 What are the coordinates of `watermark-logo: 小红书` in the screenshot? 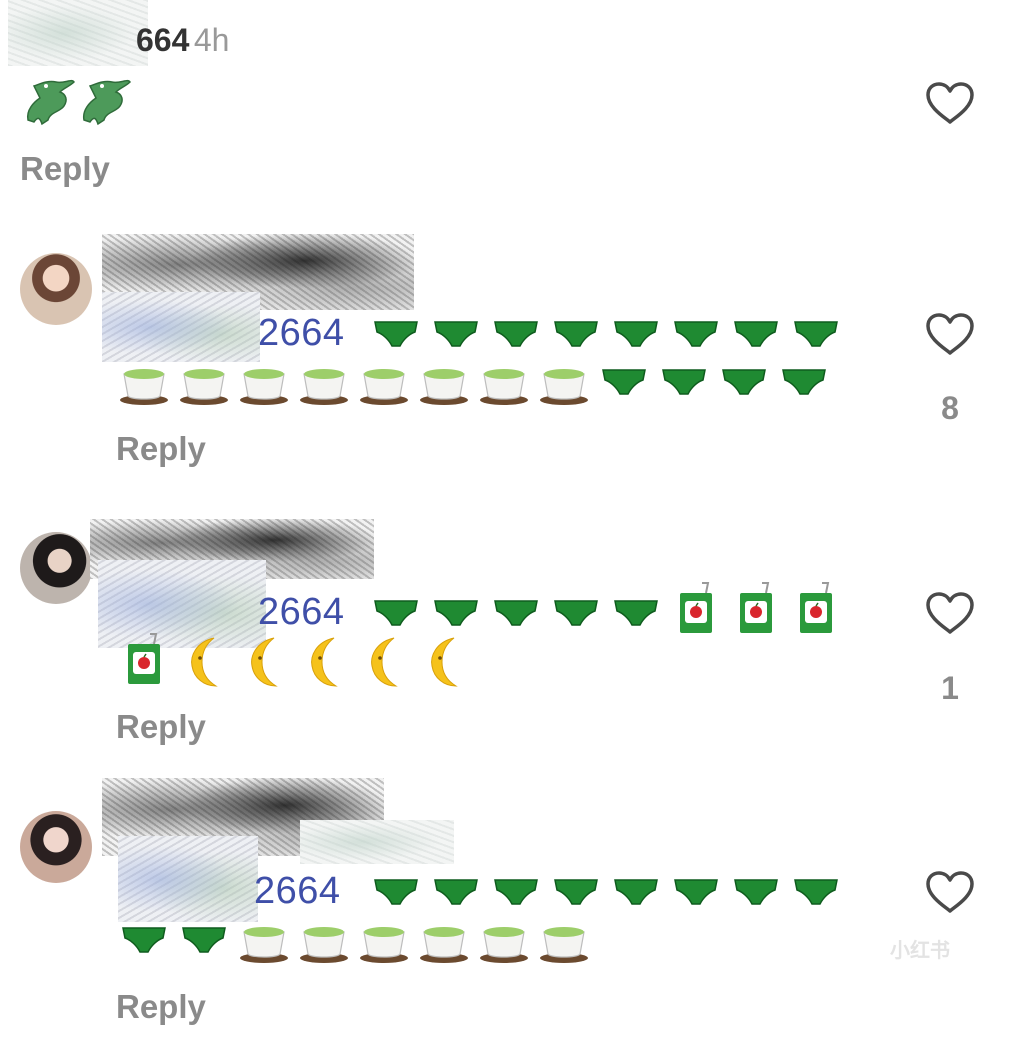 It's located at (920, 951).